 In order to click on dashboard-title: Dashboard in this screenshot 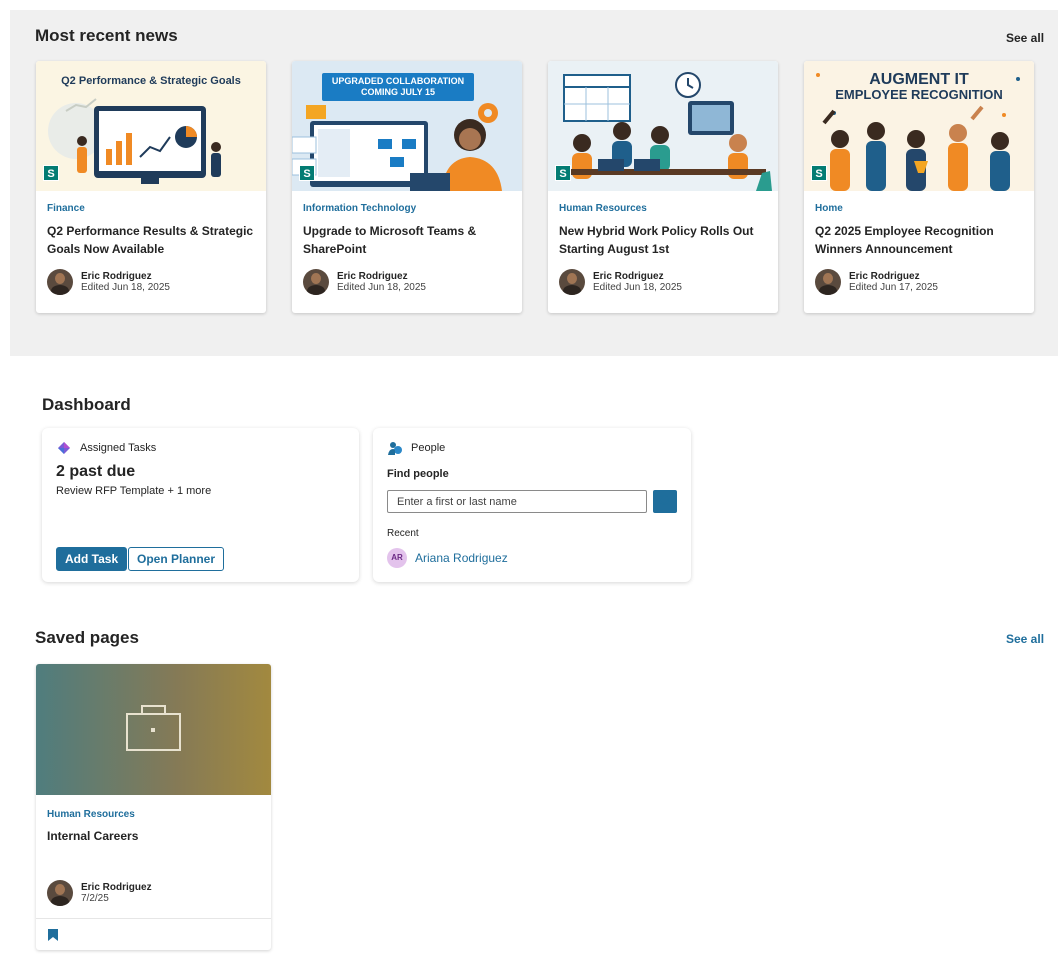, I will do `click(86, 404)`.